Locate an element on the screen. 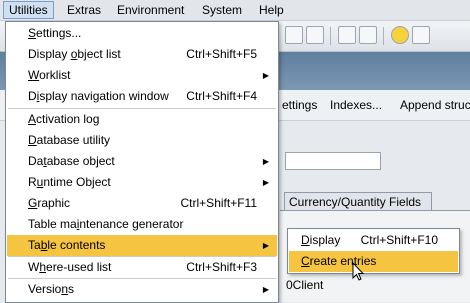  menu-environment: Environment is located at coordinates (150, 10).